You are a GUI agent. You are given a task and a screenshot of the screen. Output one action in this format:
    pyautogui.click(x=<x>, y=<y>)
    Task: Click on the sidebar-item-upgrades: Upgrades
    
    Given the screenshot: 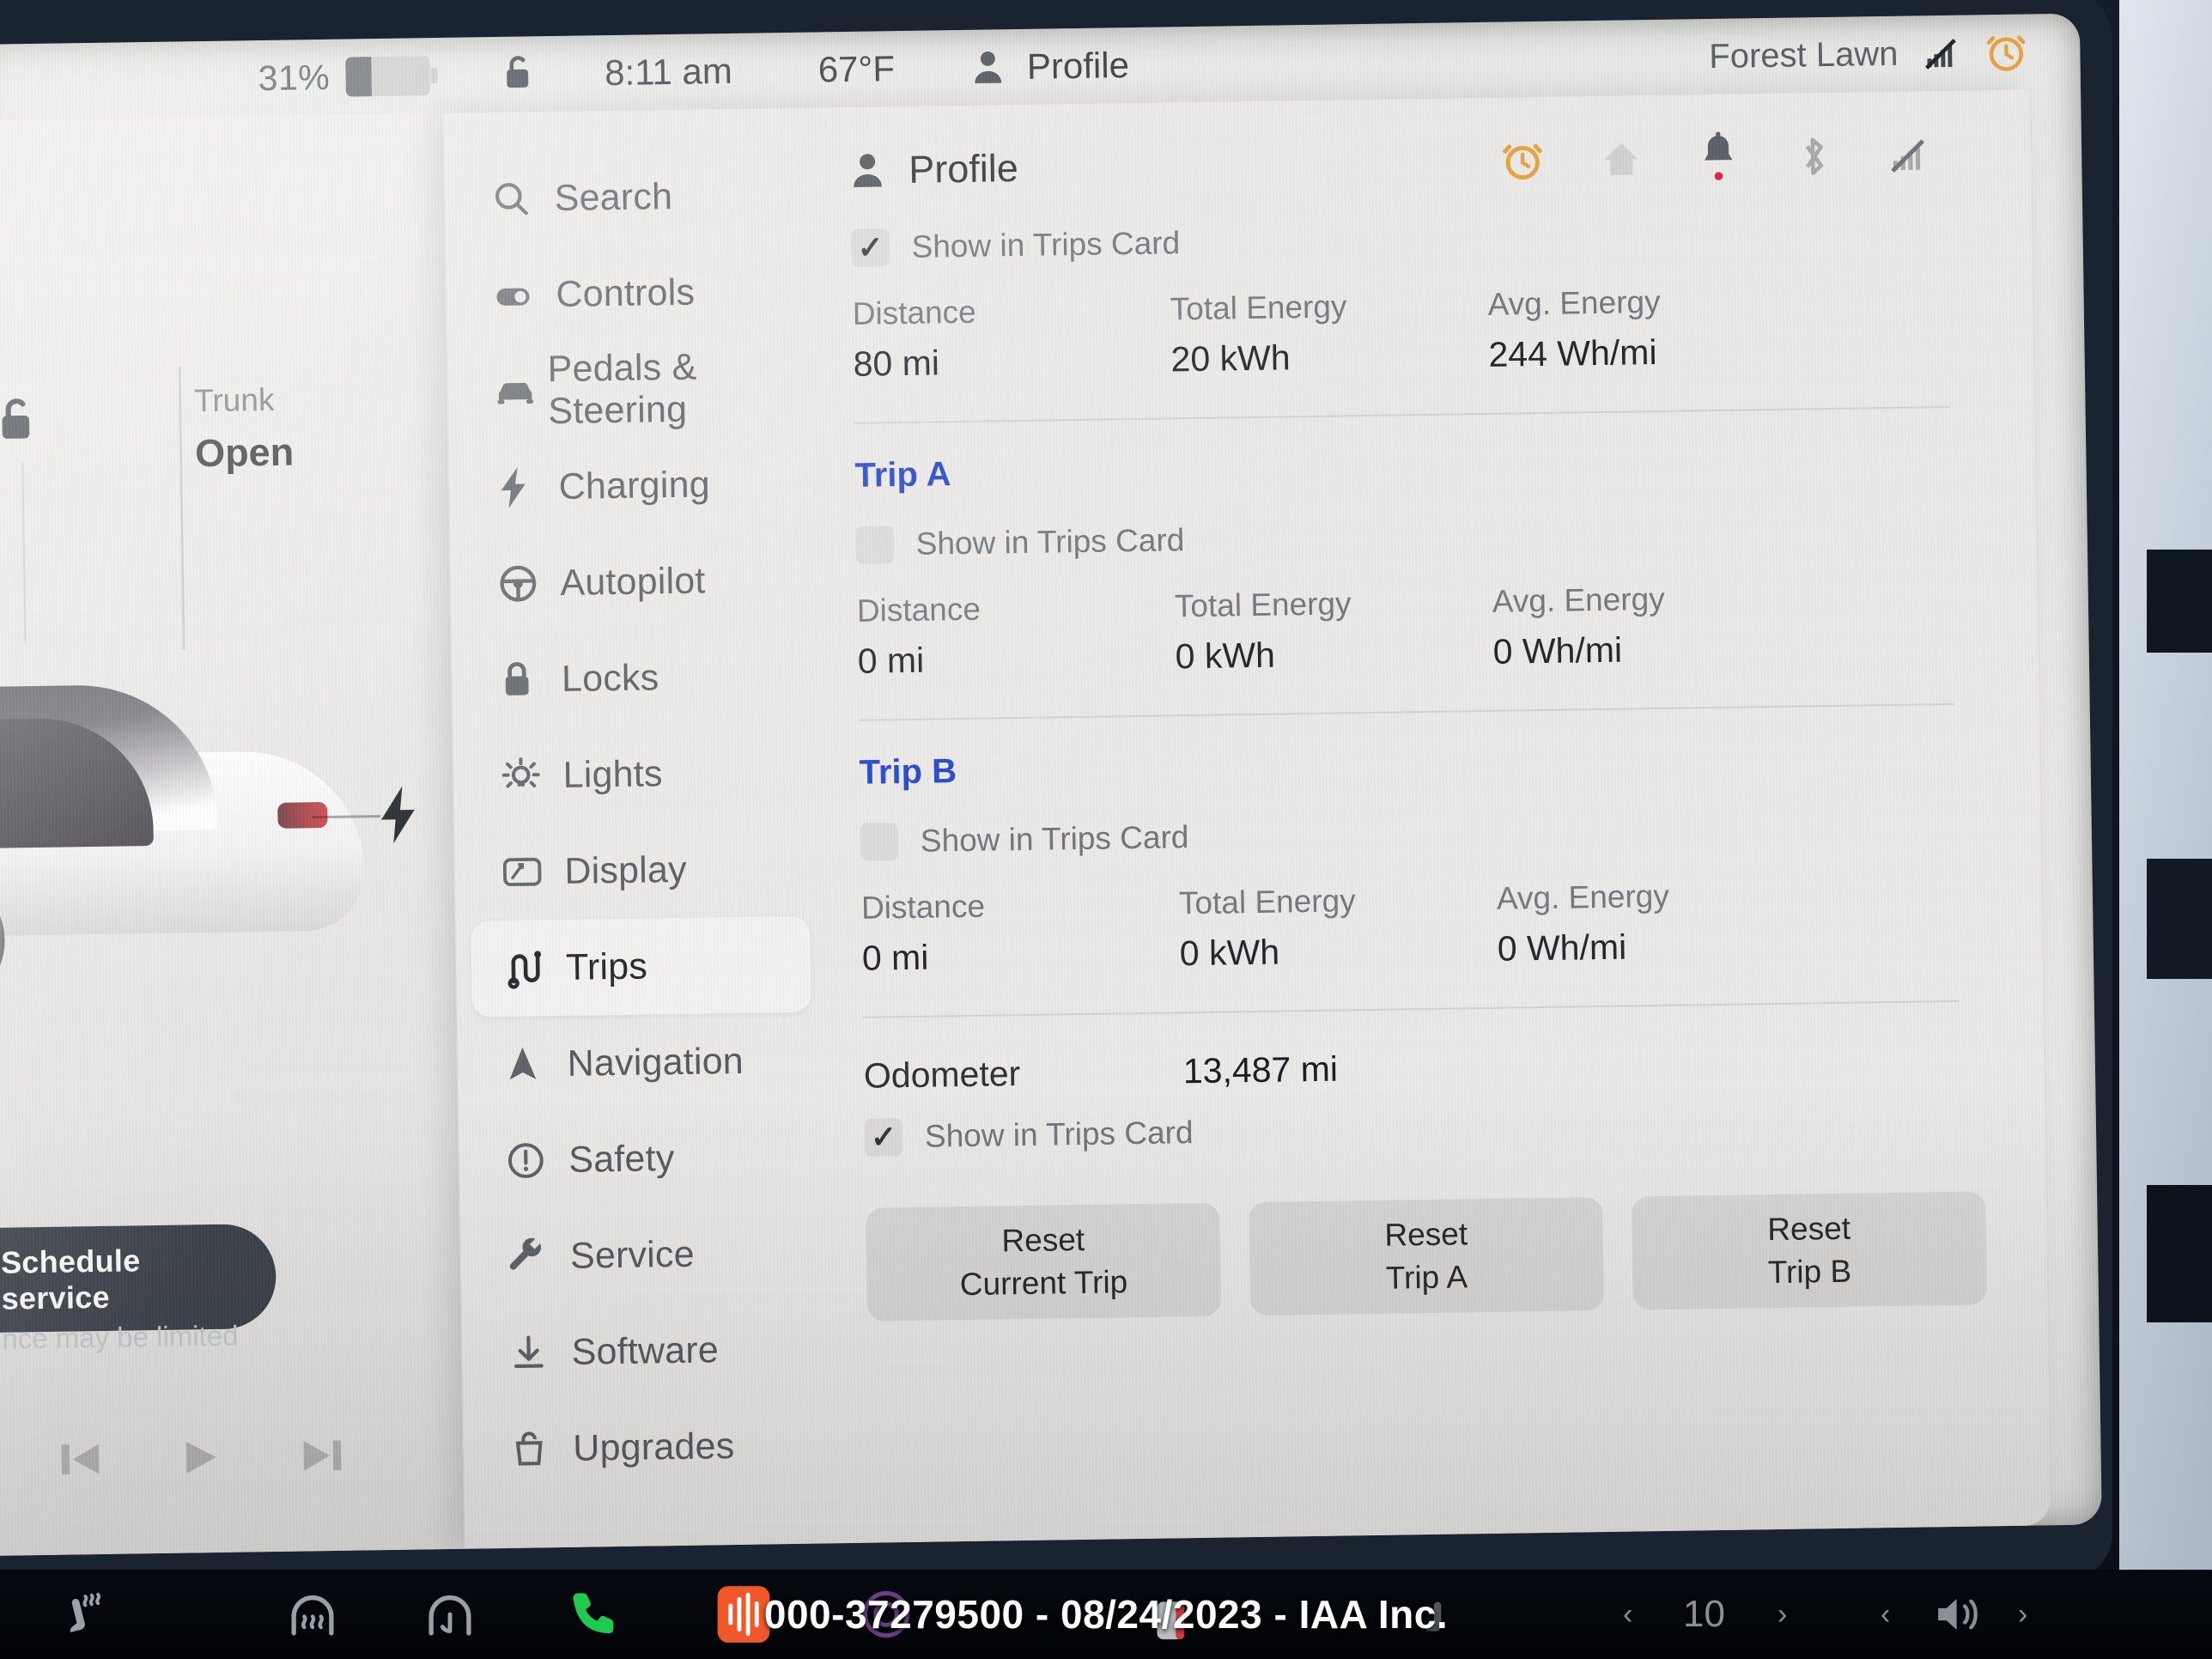 What is the action you would take?
    pyautogui.click(x=648, y=1447)
    